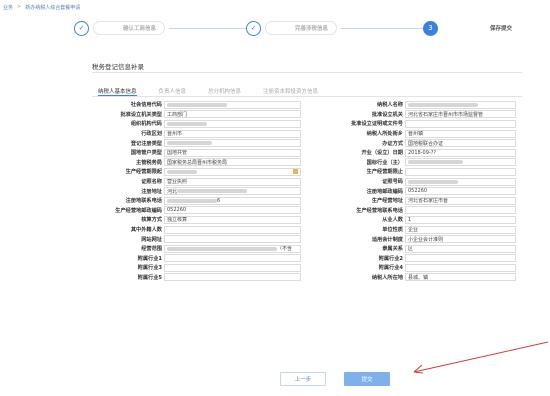  Describe the element at coordinates (232, 181) in the screenshot. I see `field-value: 营业执照` at that location.